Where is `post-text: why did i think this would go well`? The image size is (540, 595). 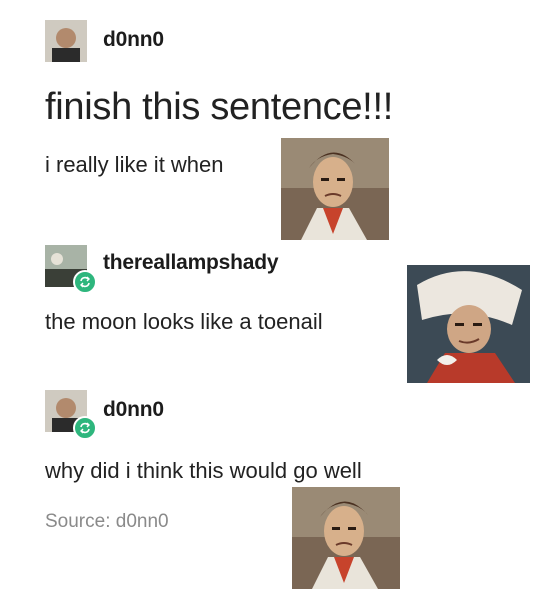 post-text: why did i think this would go well is located at coordinates (203, 470).